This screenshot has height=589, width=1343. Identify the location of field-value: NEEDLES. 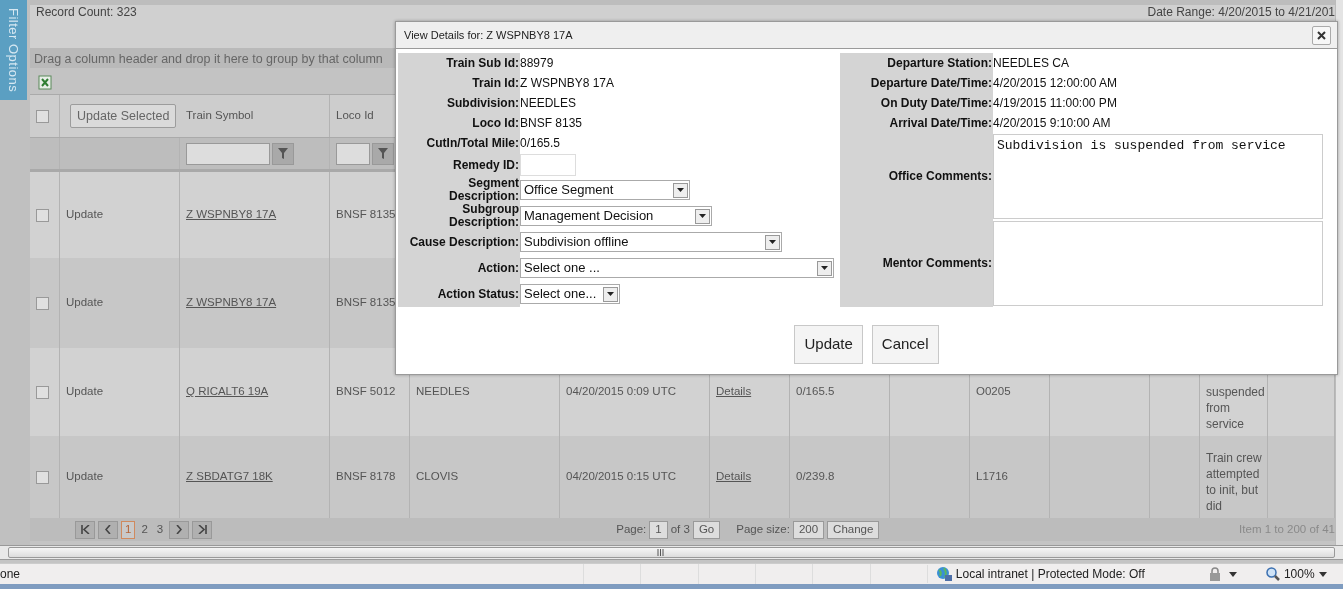
(548, 103).